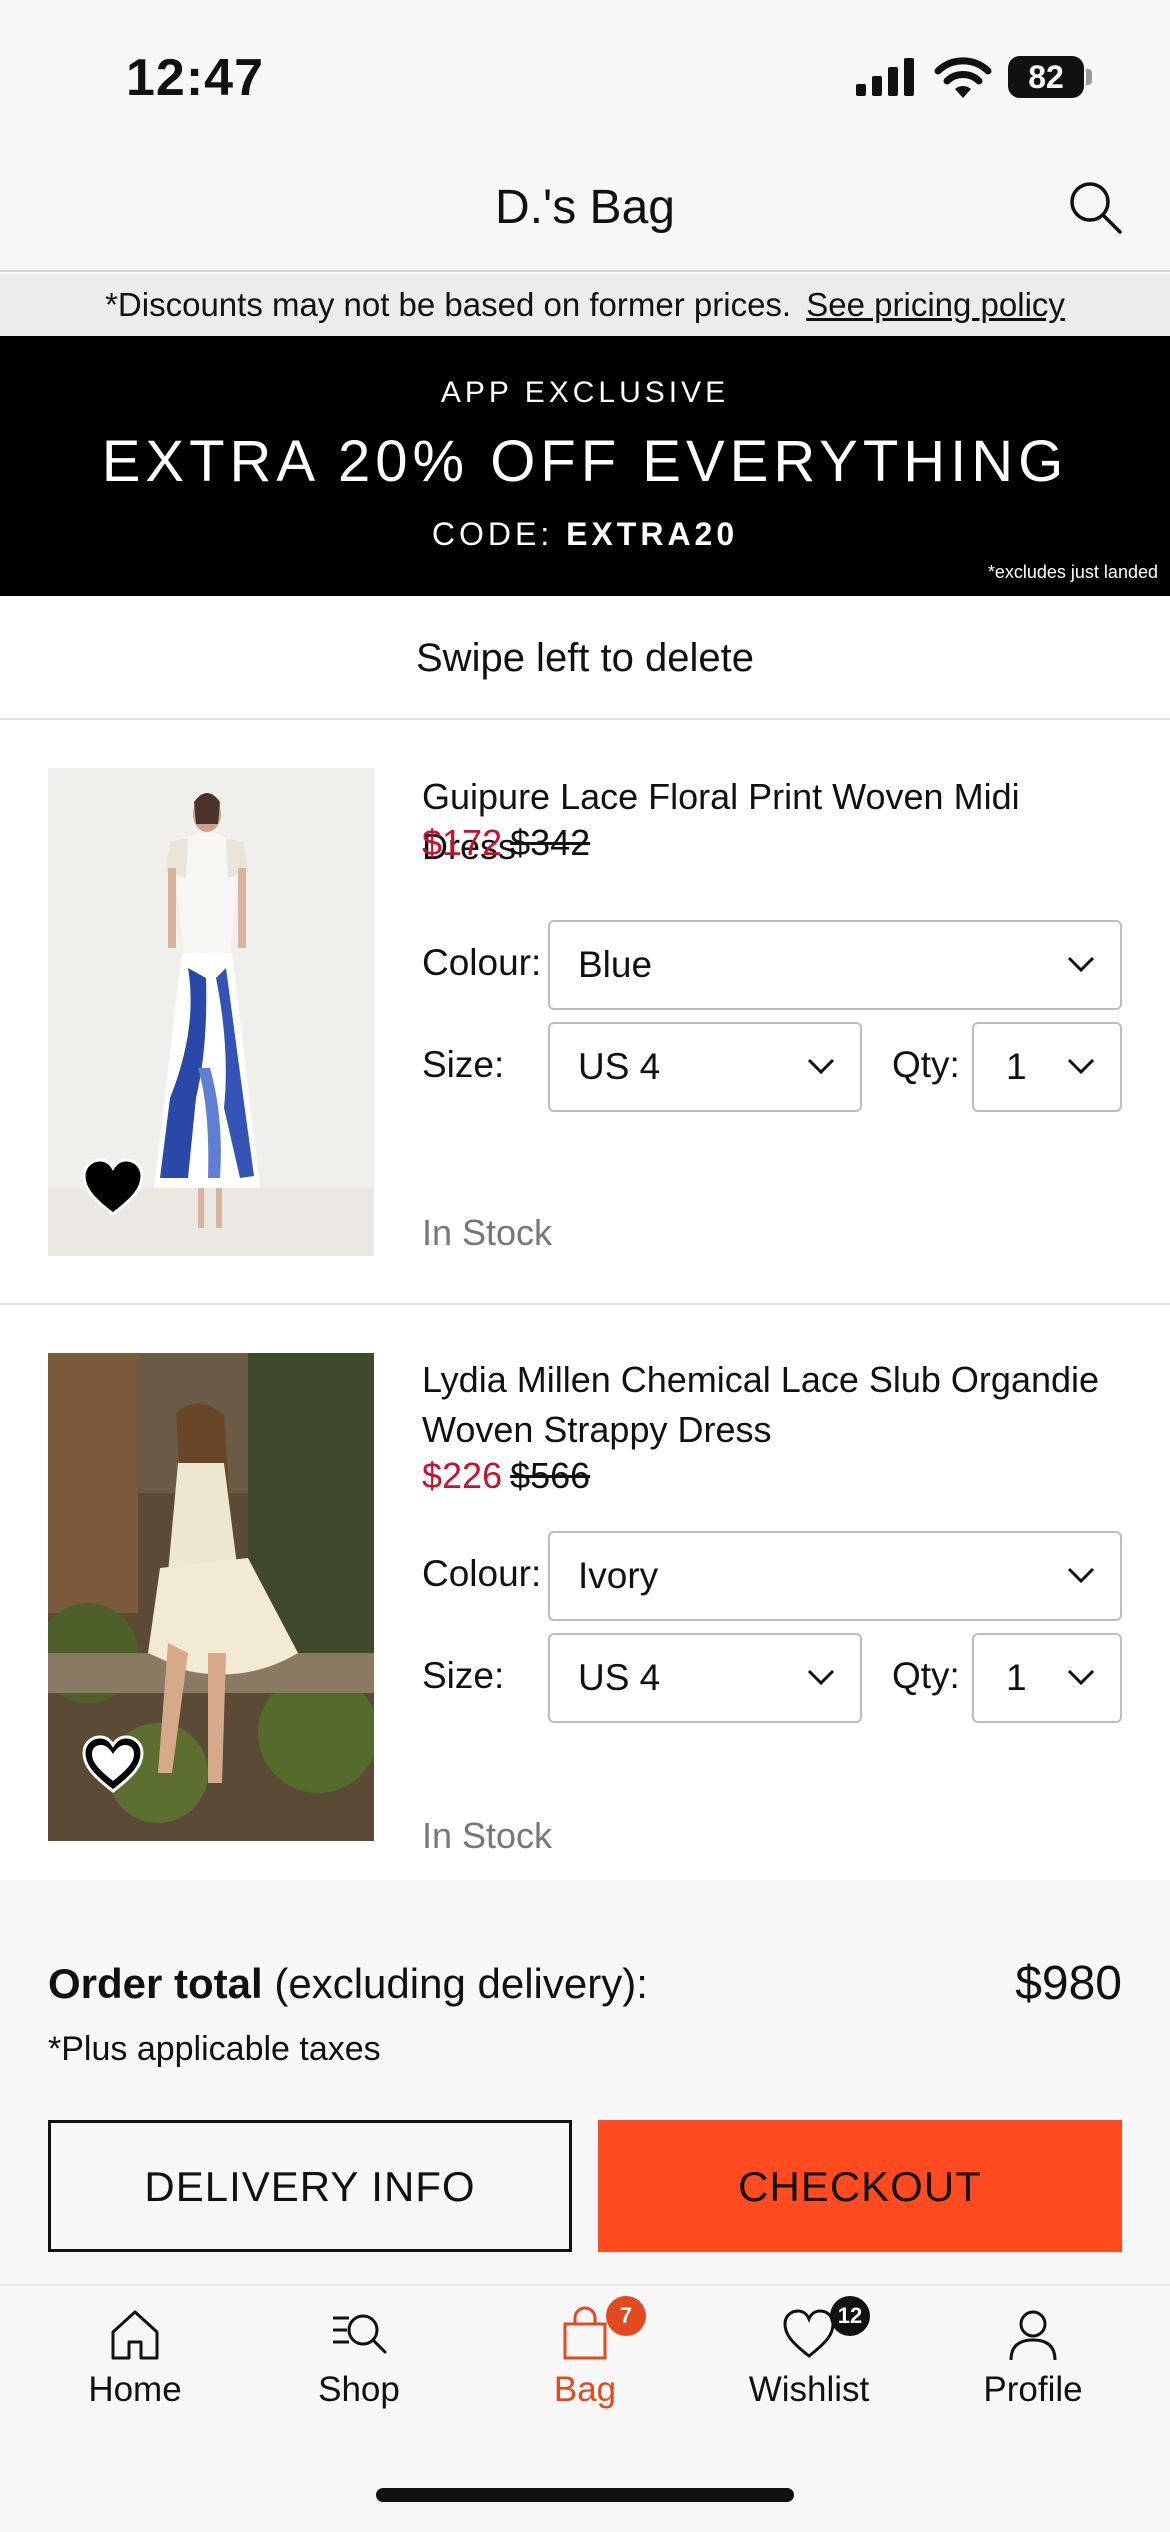 The image size is (1170, 2532). I want to click on promo-eyebrow: APP EXCLUSIVE, so click(585, 392).